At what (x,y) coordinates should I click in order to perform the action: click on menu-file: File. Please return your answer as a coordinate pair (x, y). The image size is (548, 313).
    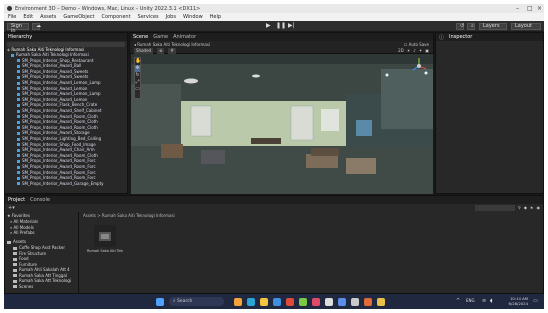
    Looking at the image, I should click on (12, 17).